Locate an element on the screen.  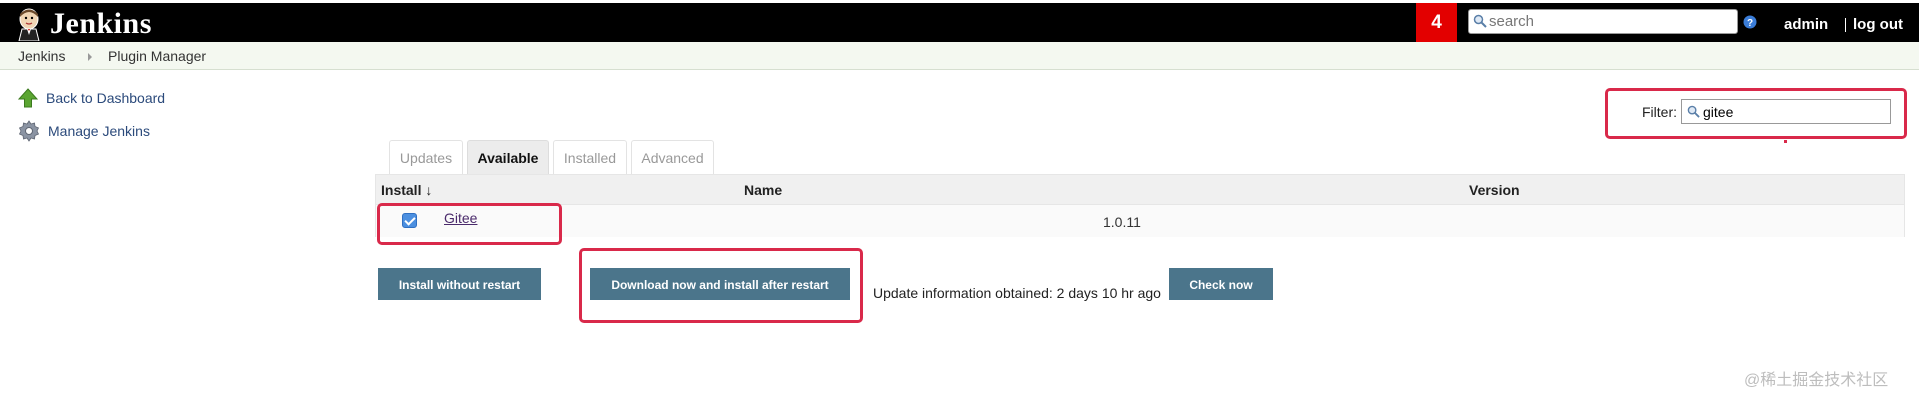
logout-separator is located at coordinates (1845, 25).